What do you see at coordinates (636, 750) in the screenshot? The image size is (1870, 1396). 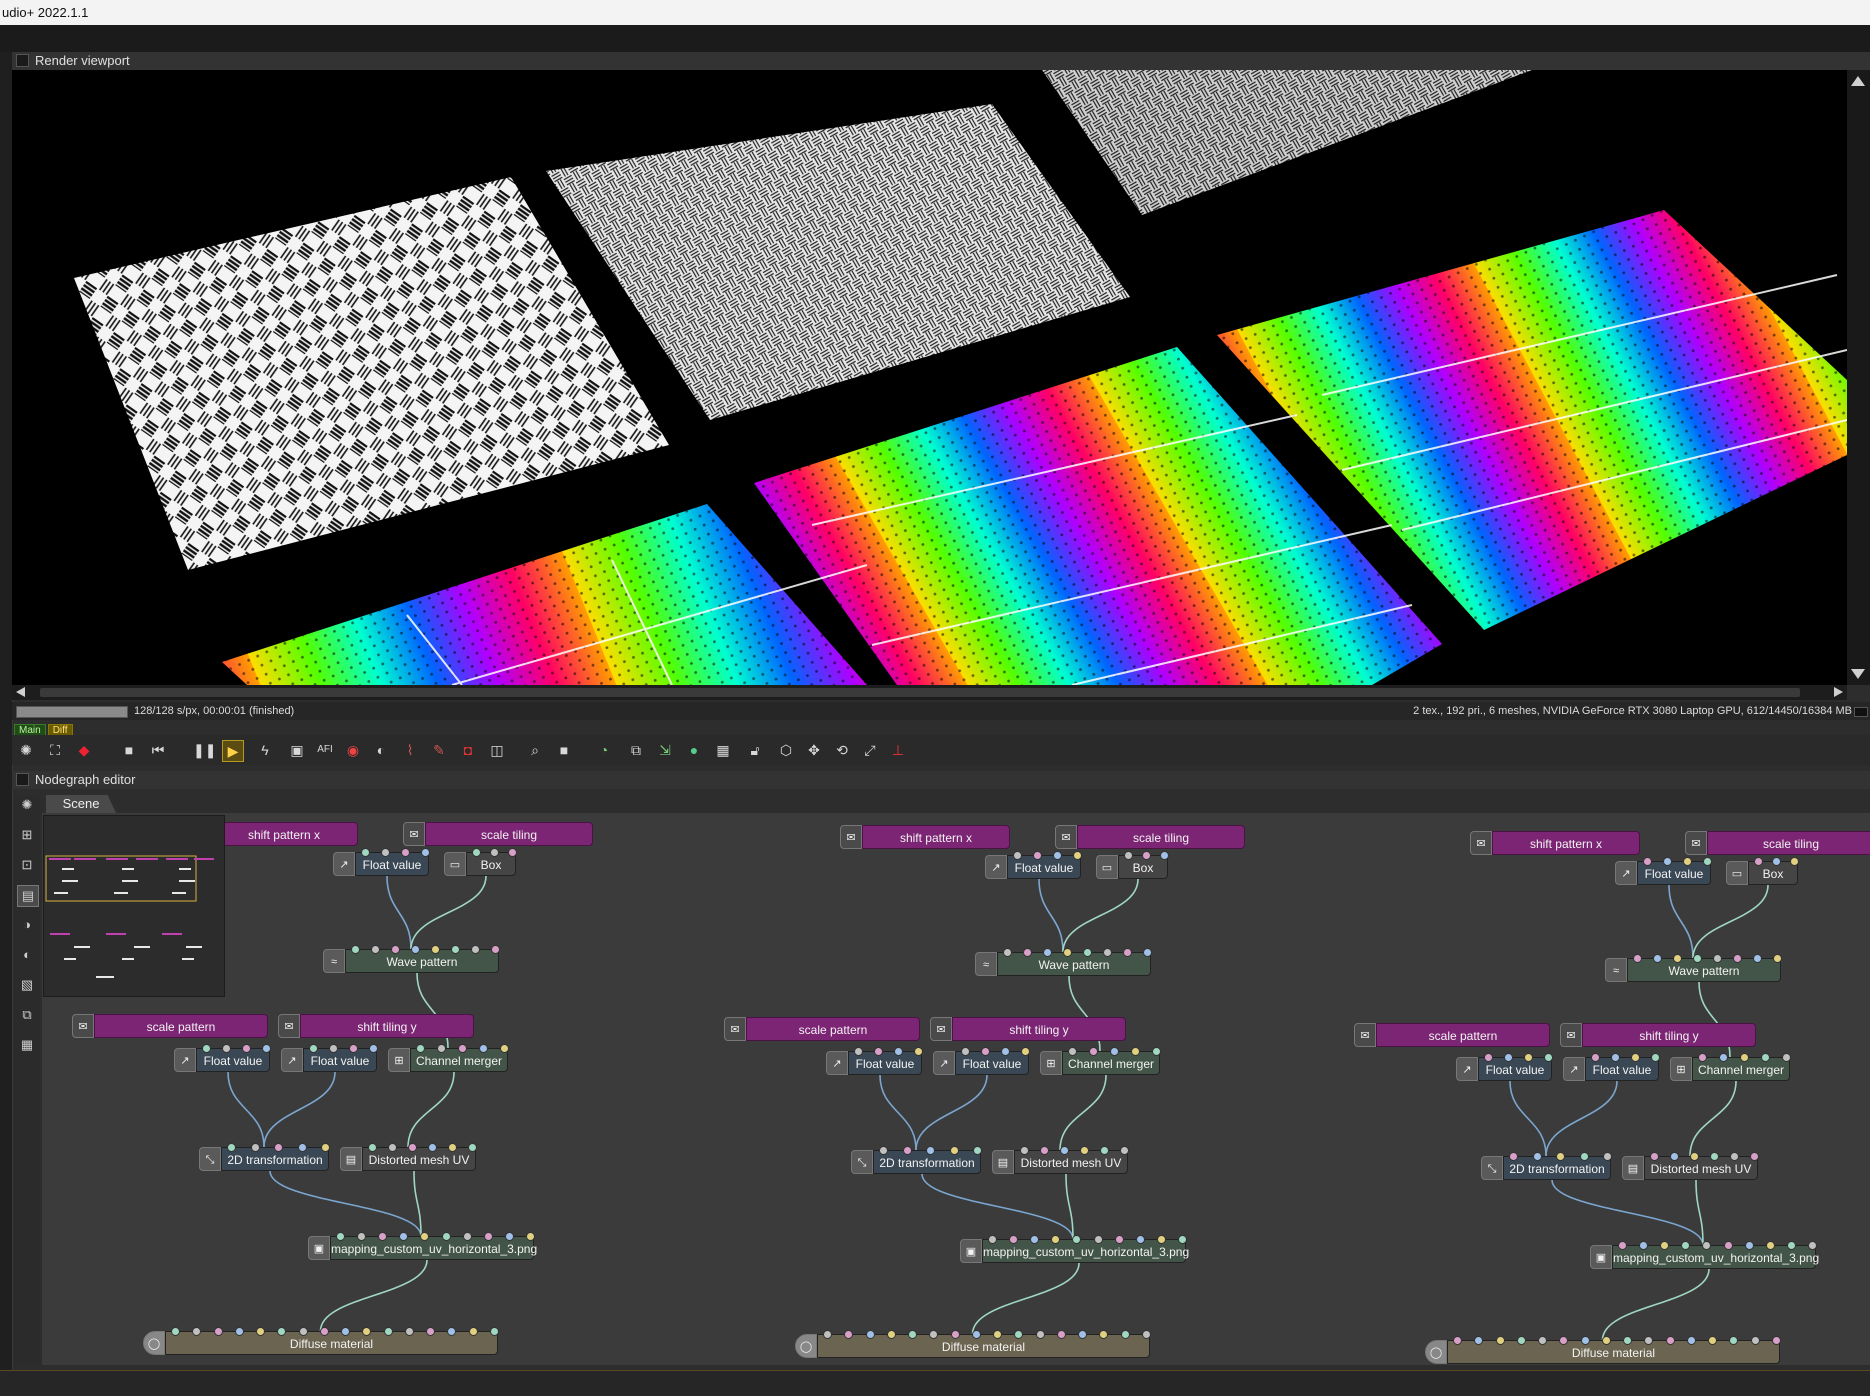 I see `copy-icon: ⧉` at bounding box center [636, 750].